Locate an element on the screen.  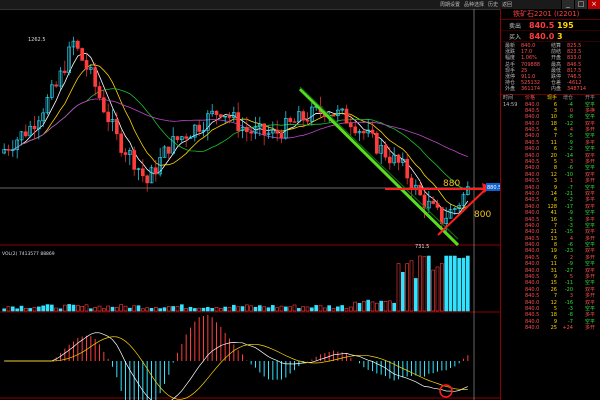
stats-row: 外盘 361174 内盘 348714 is located at coordinates (552, 89).